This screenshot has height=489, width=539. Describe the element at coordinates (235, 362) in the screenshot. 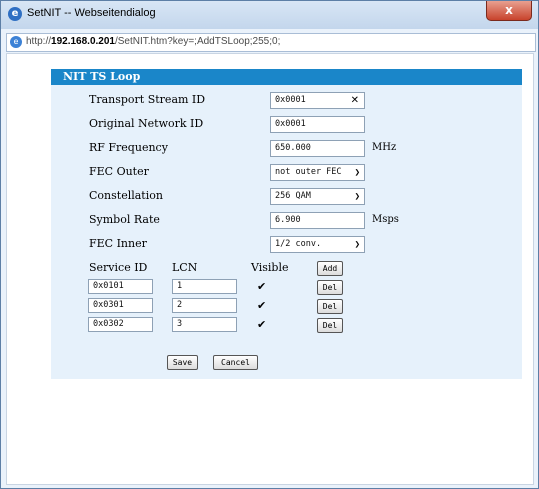

I see `cancel-button: Cancel` at that location.